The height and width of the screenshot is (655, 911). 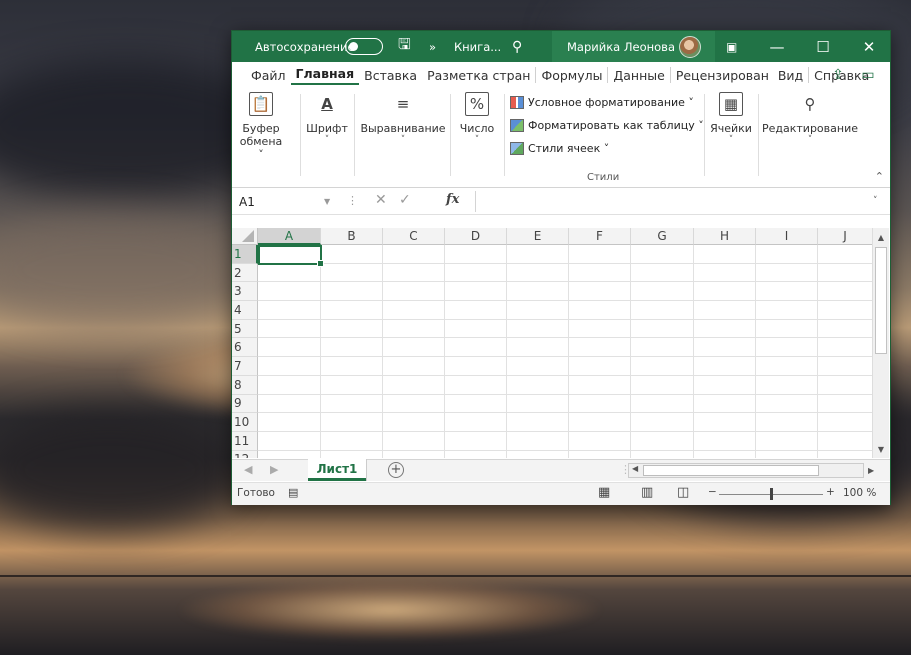 I want to click on tab-view: Вид, so click(x=790, y=75).